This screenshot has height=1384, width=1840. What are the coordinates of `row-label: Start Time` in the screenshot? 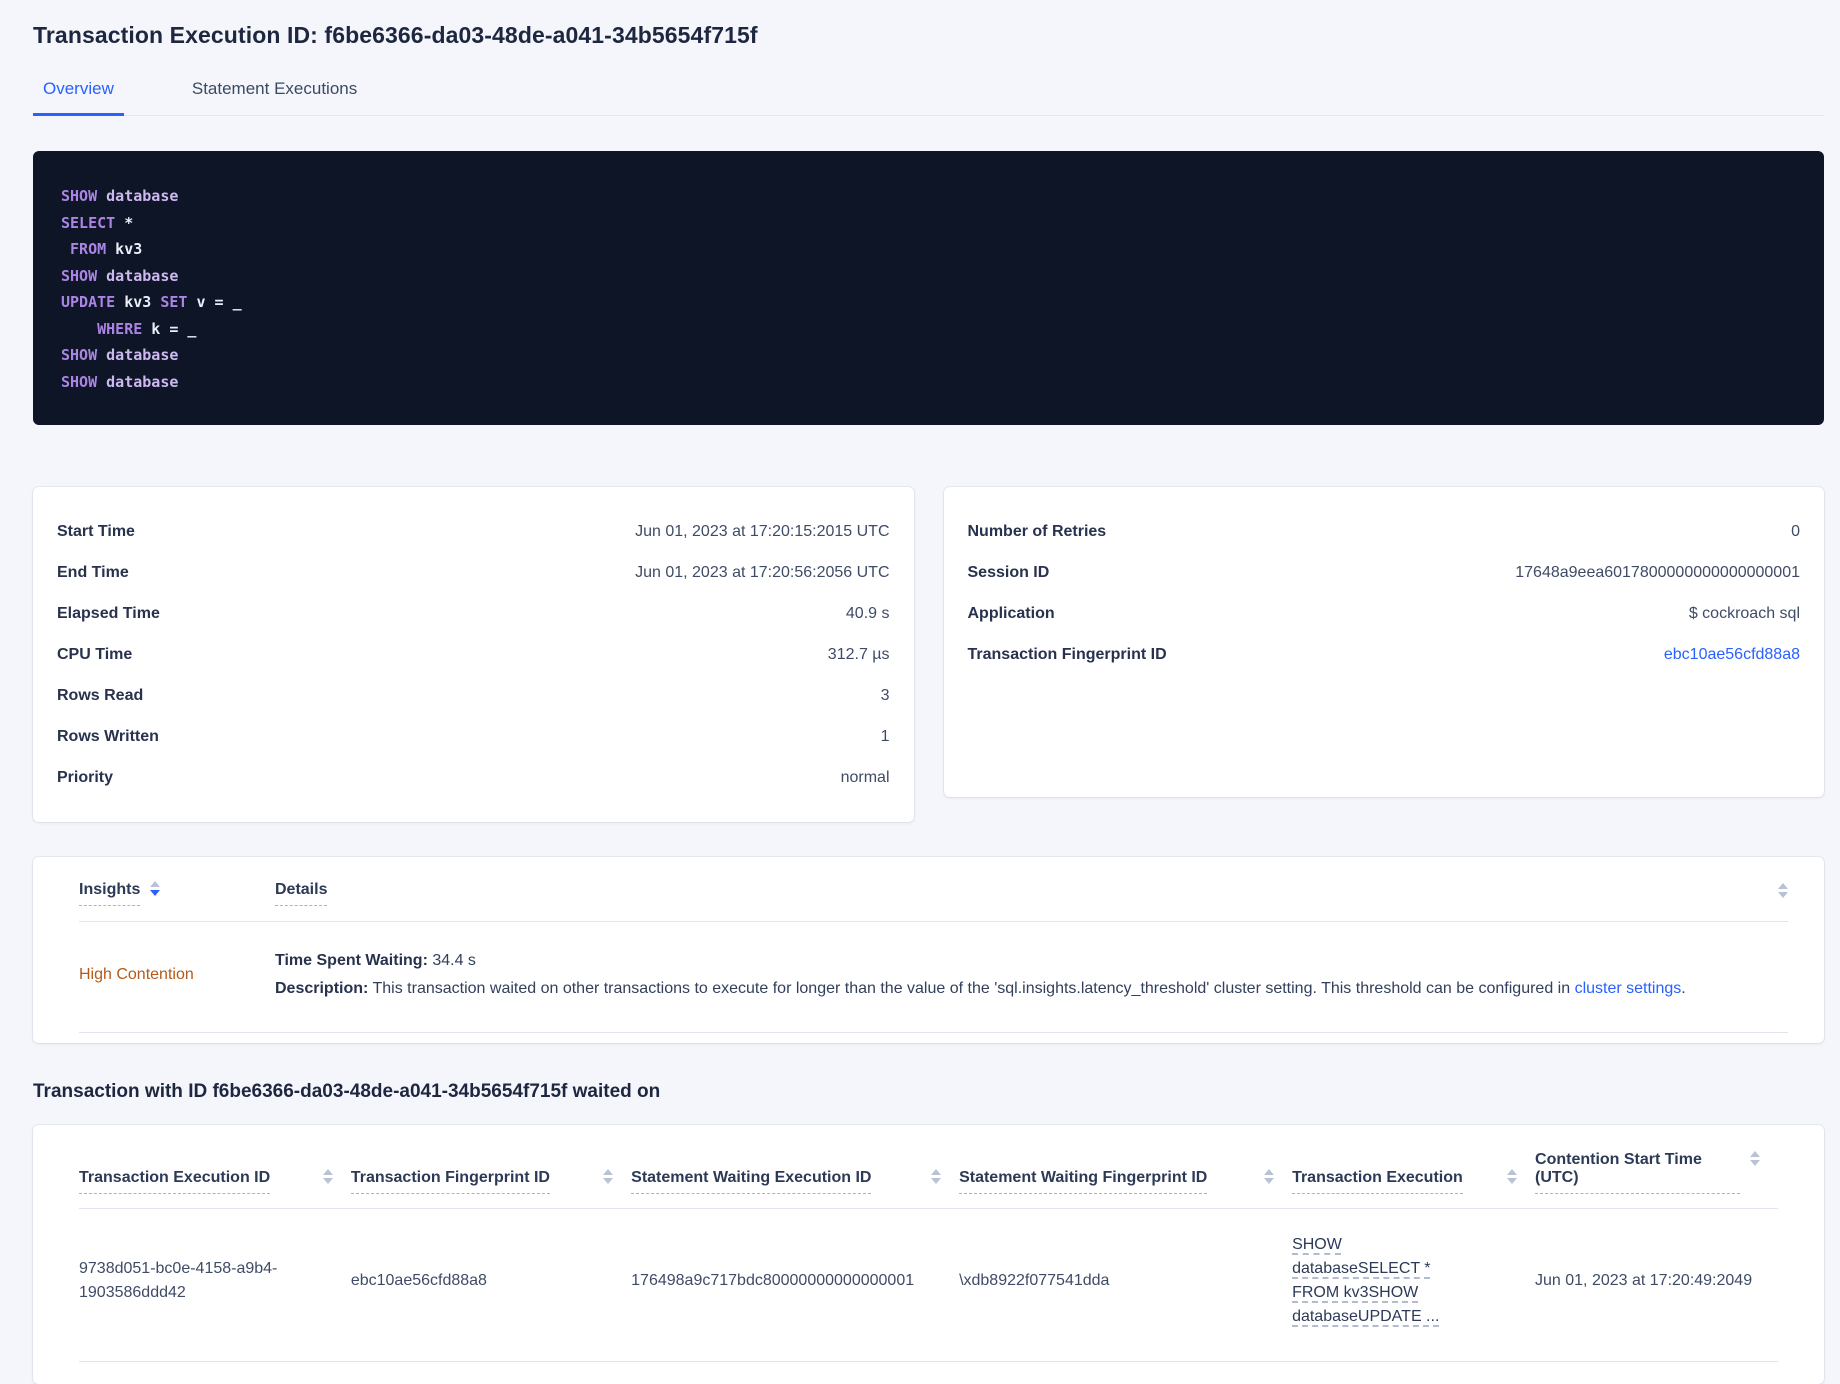 It's located at (96, 531).